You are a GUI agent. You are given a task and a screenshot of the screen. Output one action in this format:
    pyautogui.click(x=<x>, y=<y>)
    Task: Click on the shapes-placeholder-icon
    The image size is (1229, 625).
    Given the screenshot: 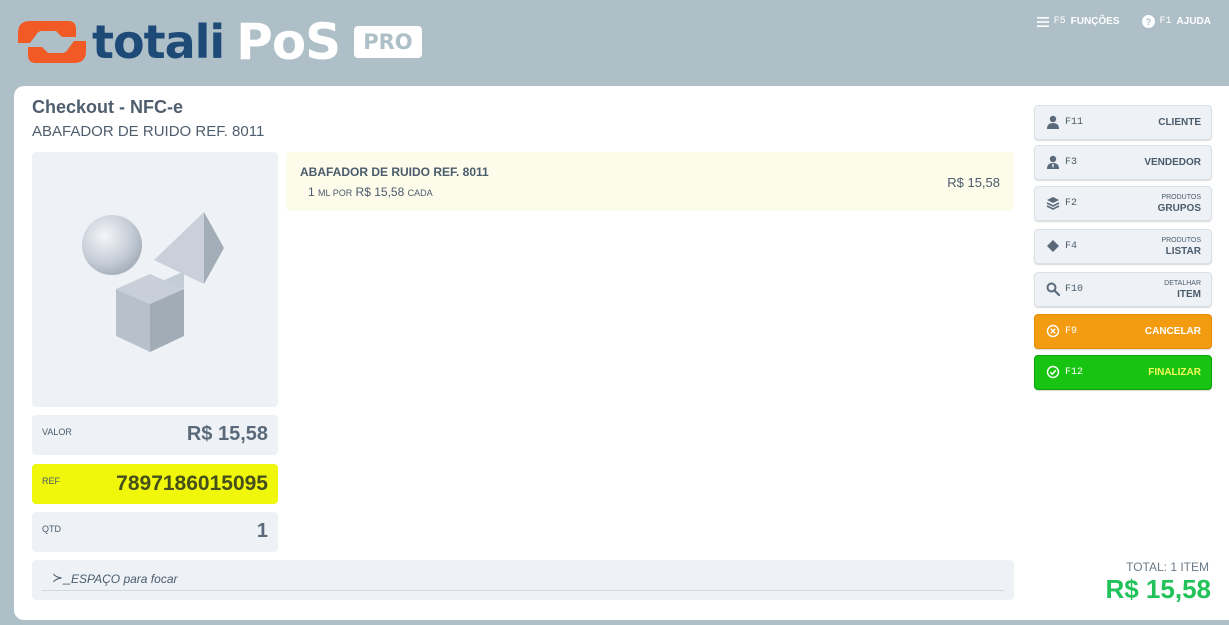 What is the action you would take?
    pyautogui.click(x=153, y=282)
    